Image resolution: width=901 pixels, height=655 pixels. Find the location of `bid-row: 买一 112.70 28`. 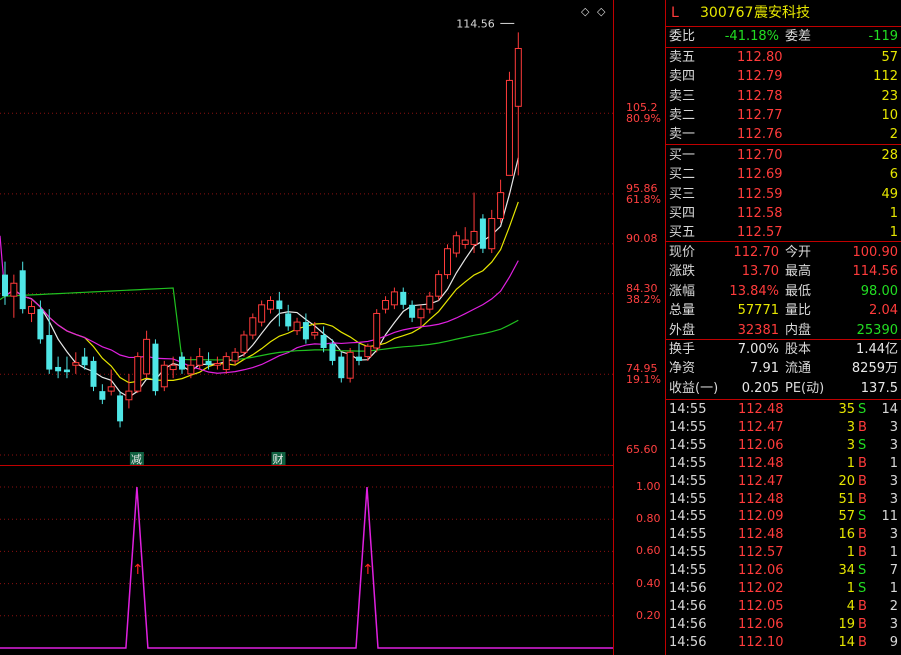

bid-row: 买一 112.70 28 is located at coordinates (783, 155).